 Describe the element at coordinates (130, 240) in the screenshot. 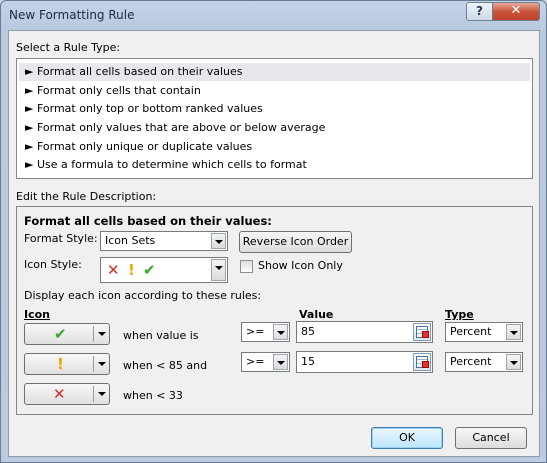

I see `format-style-value: Icon Sets` at that location.